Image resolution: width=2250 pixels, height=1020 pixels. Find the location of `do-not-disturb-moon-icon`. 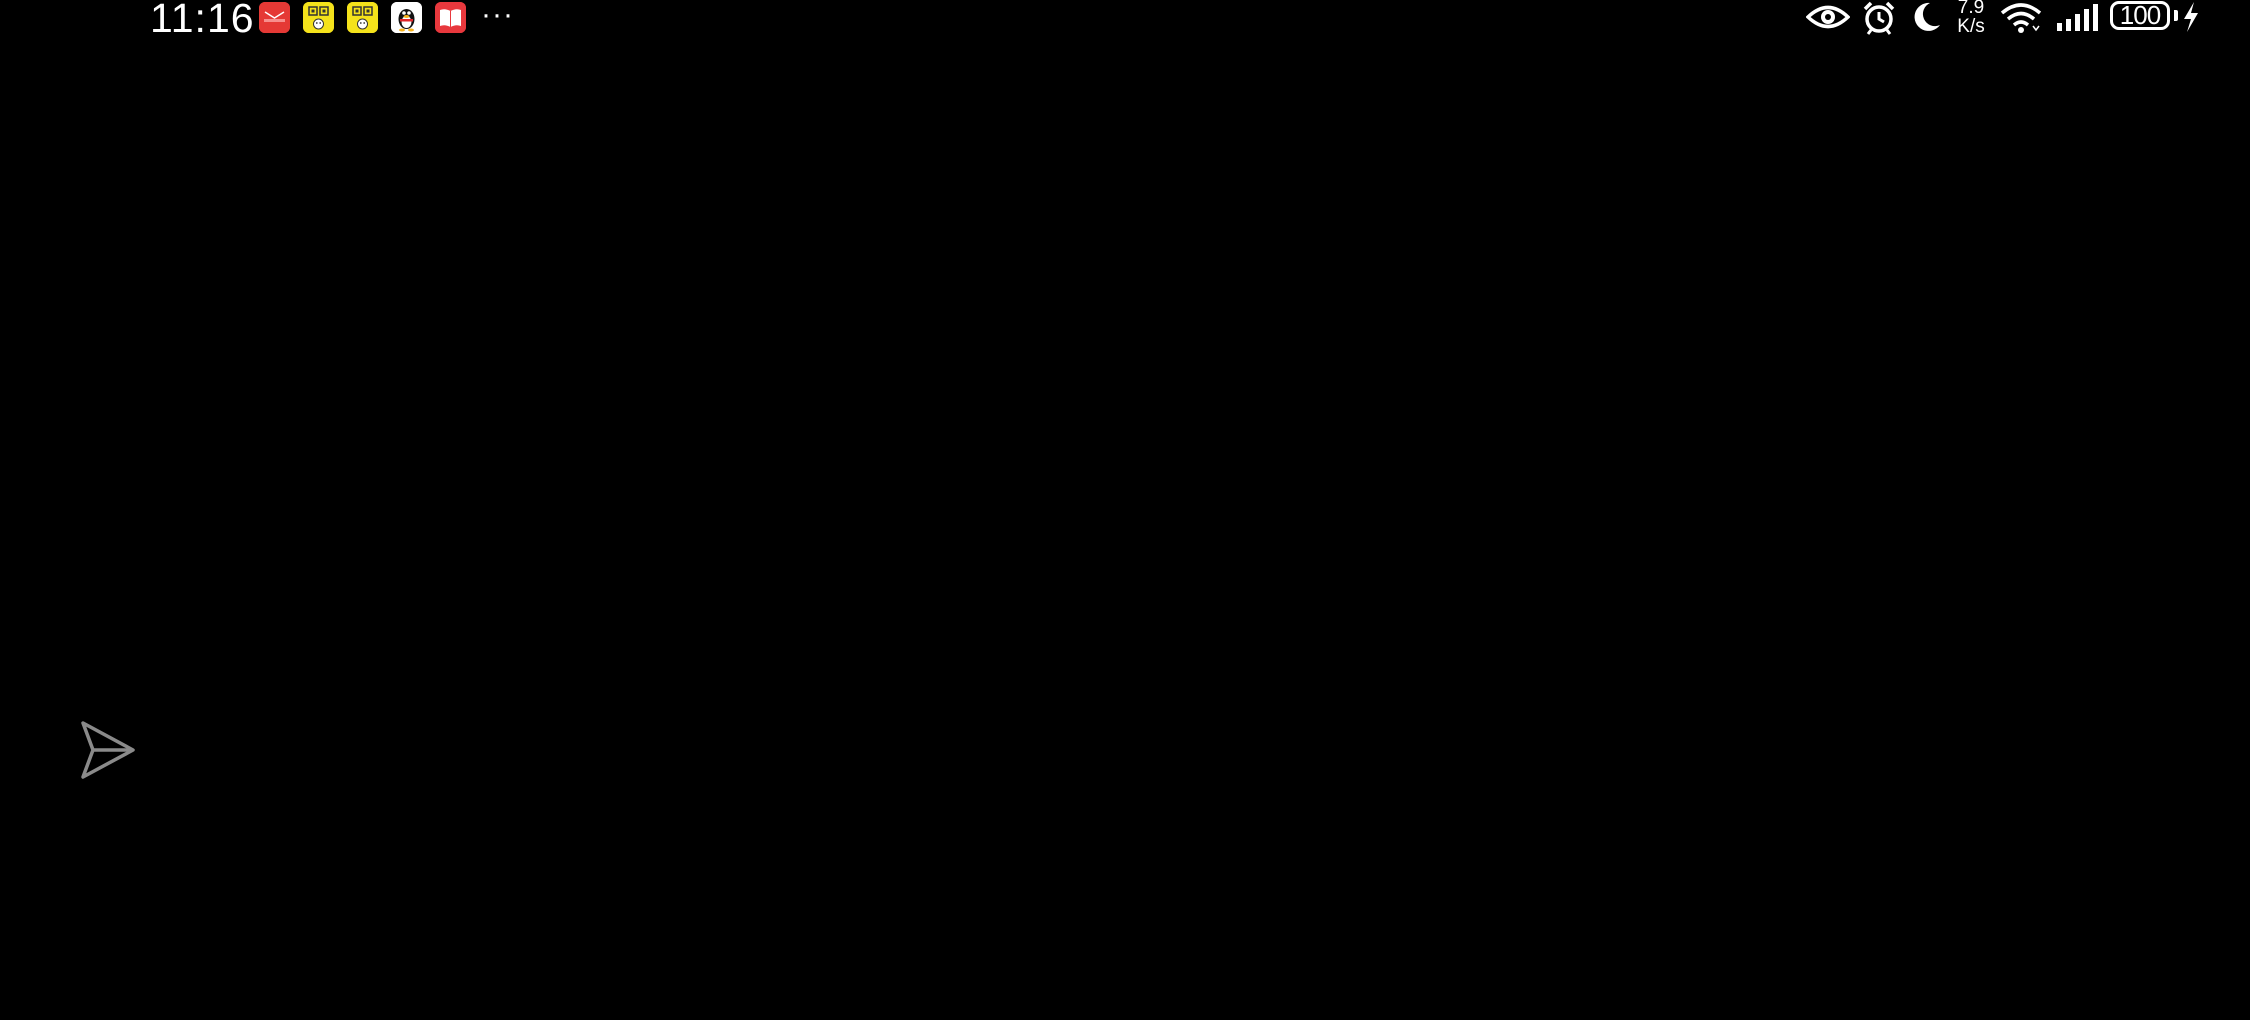

do-not-disturb-moon-icon is located at coordinates (1927, 16).